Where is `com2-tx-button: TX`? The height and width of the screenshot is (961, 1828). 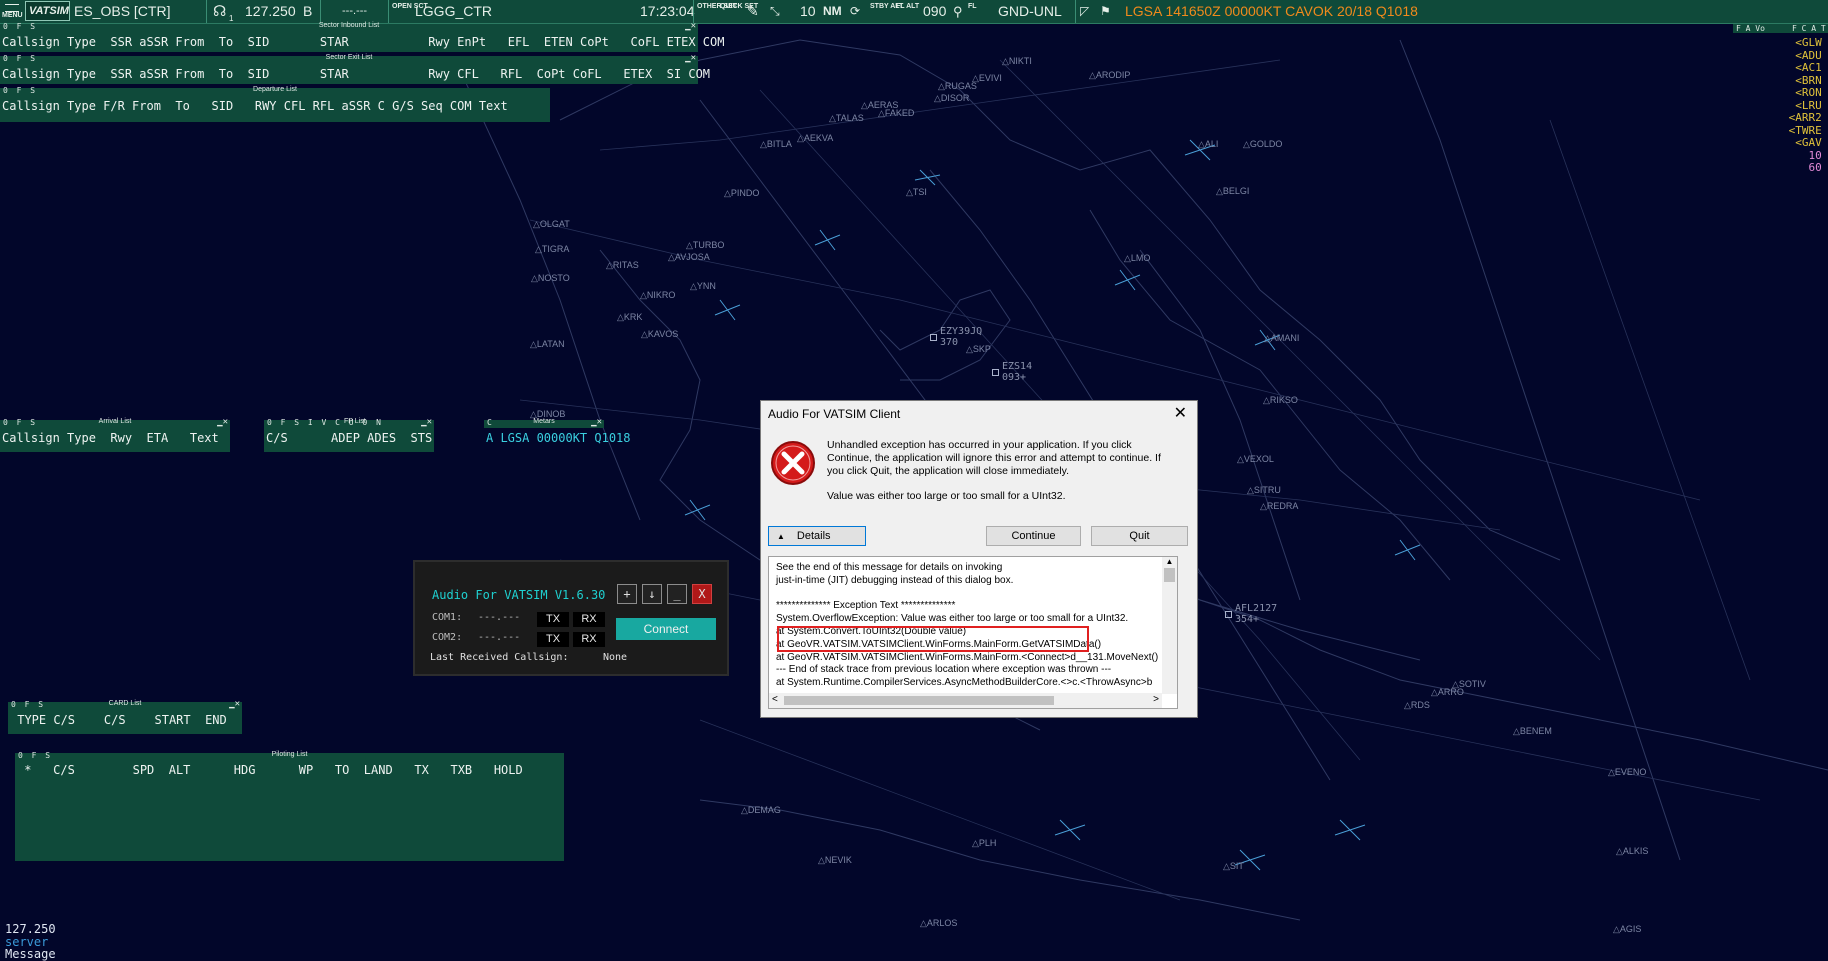 com2-tx-button: TX is located at coordinates (553, 639).